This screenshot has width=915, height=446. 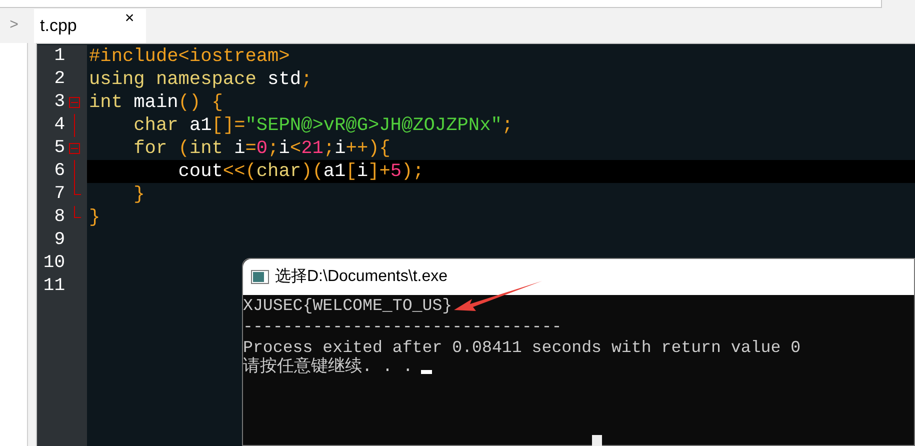 I want to click on code-line: using namespace std;, so click(x=200, y=80).